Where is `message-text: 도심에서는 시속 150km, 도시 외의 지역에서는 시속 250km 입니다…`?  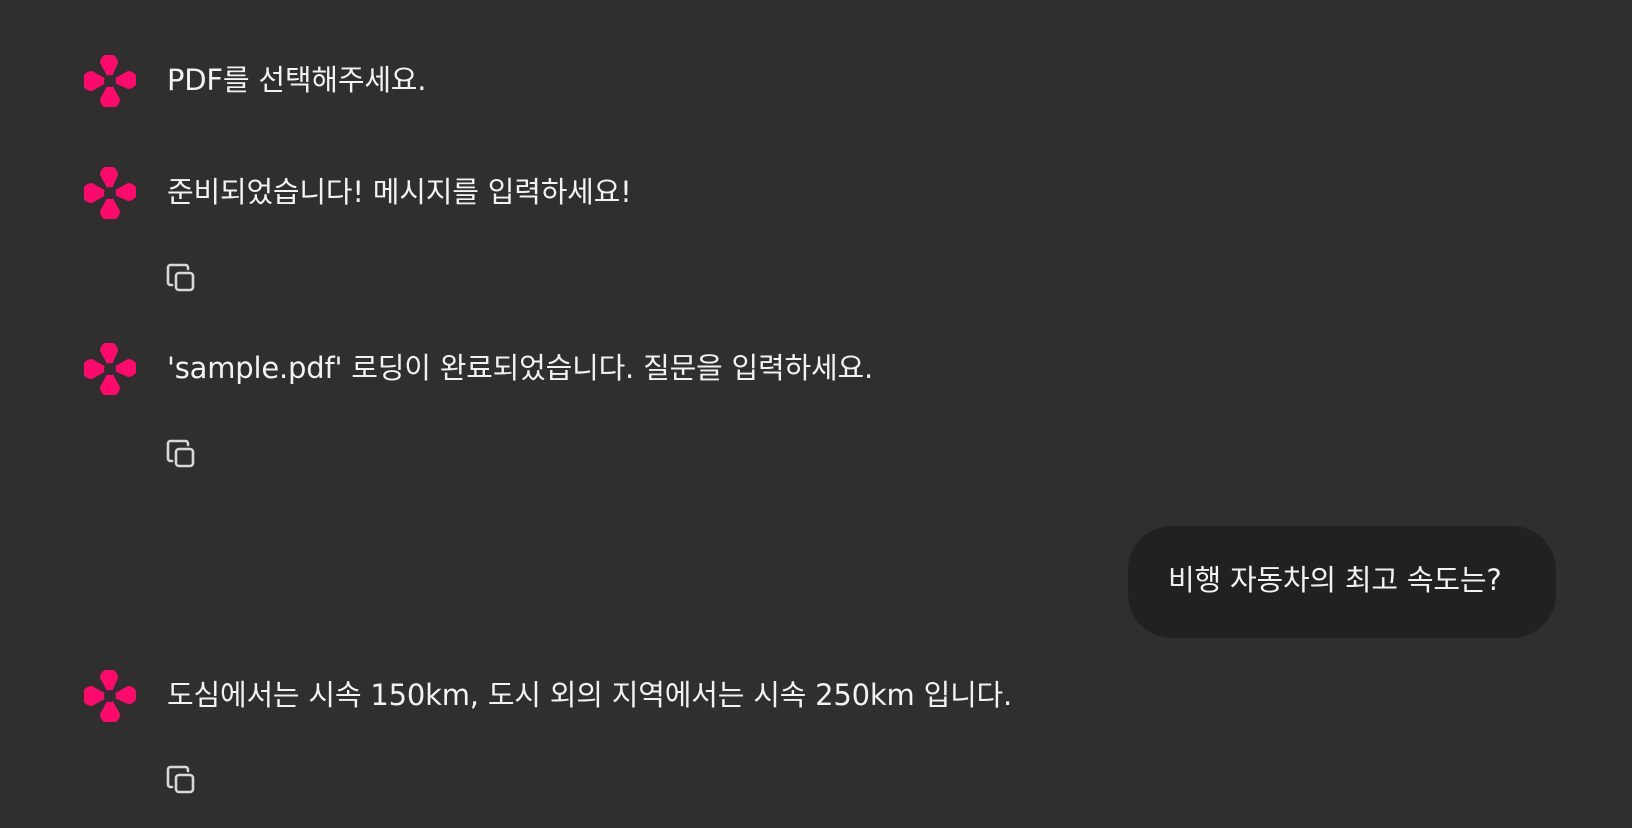 message-text: 도심에서는 시속 150km, 도시 외의 지역에서는 시속 250km 입니다… is located at coordinates (590, 695).